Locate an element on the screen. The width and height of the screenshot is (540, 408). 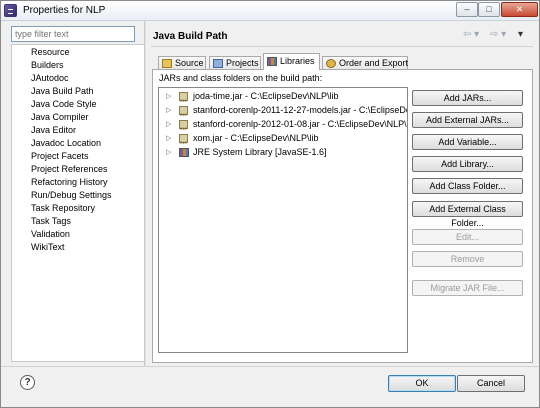
source-folder-icon is located at coordinates (167, 63).